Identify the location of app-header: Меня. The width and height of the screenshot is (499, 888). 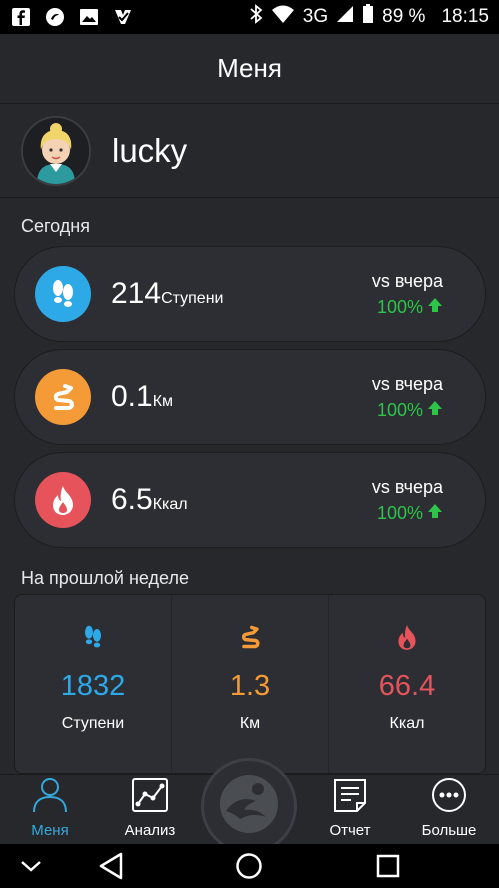
(249, 69).